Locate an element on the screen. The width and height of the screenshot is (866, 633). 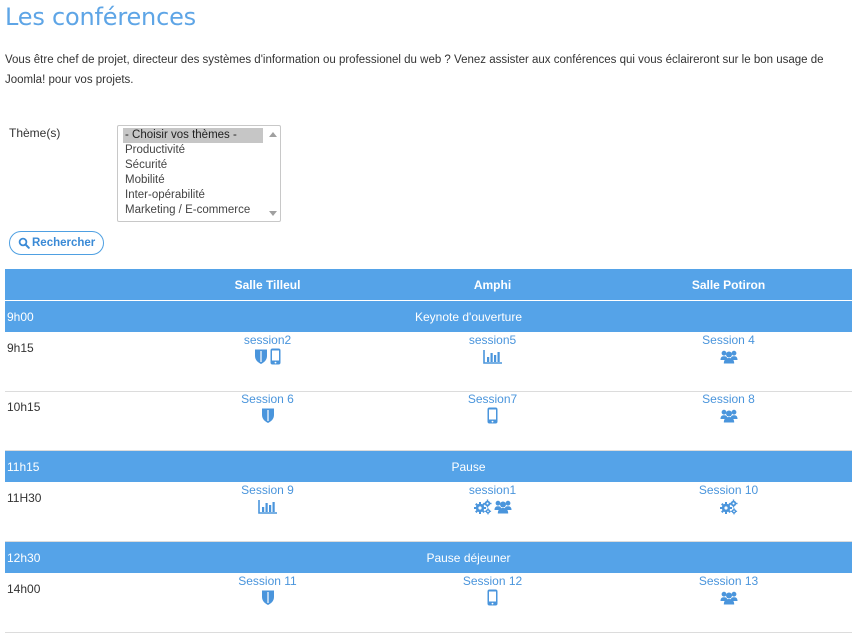
theme-option: Mobilité is located at coordinates (193, 180).